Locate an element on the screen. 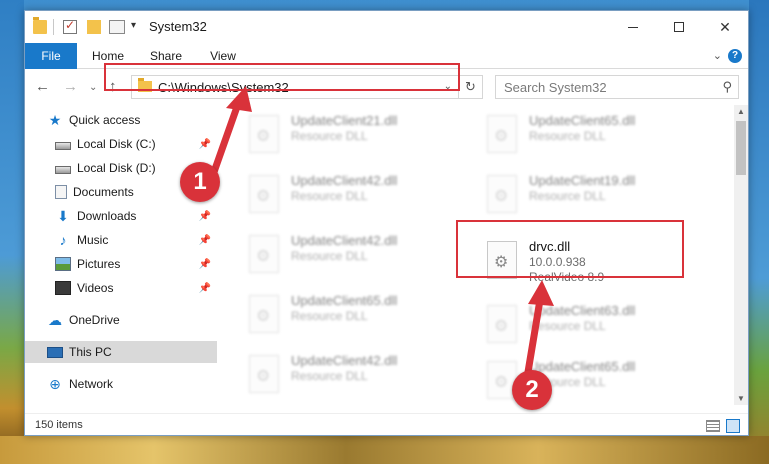  file-name: UpdateClient63.dll is located at coordinates (582, 310).